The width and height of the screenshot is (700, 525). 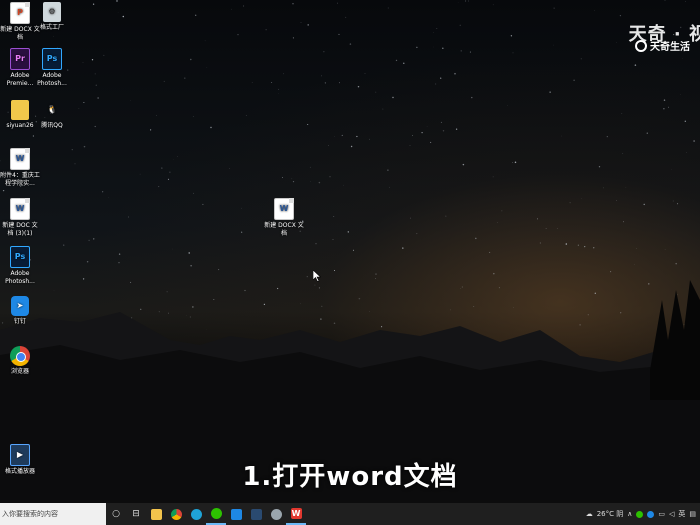 I want to click on watermark-logo: 天奇生活, so click(x=662, y=45).